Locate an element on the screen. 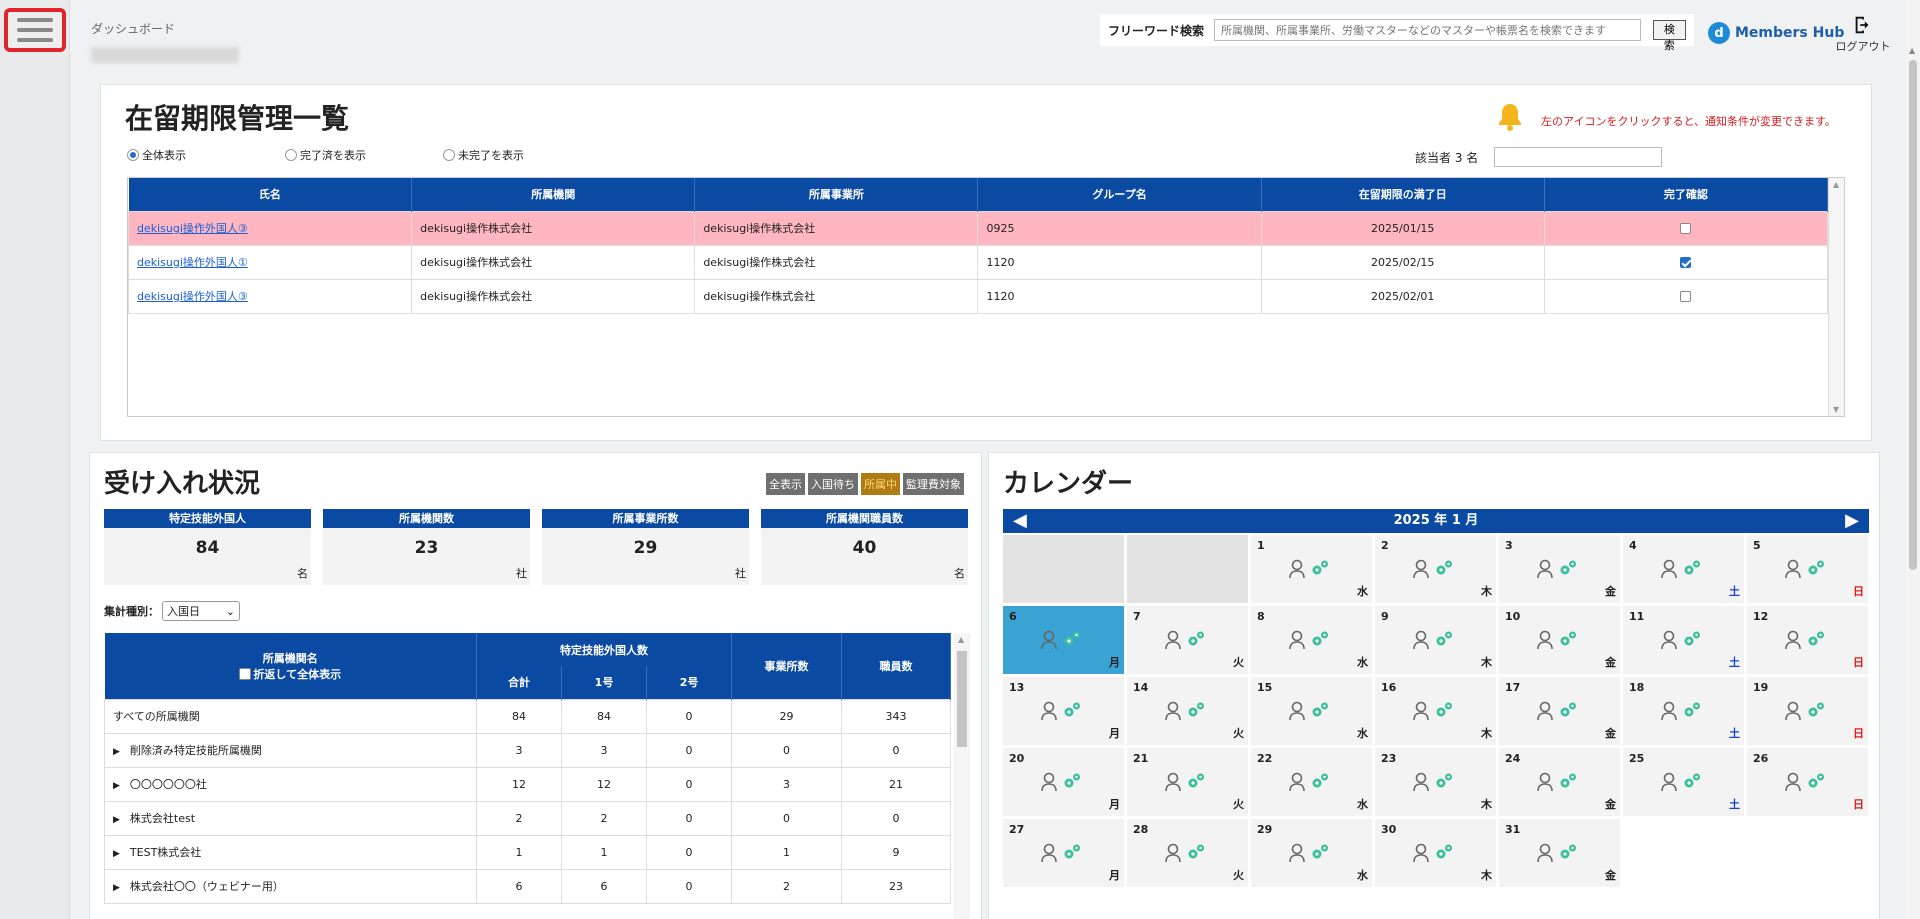  table-row: ▶ 〇〇〇〇〇〇社 12 12 0 3 21 is located at coordinates (528, 784).